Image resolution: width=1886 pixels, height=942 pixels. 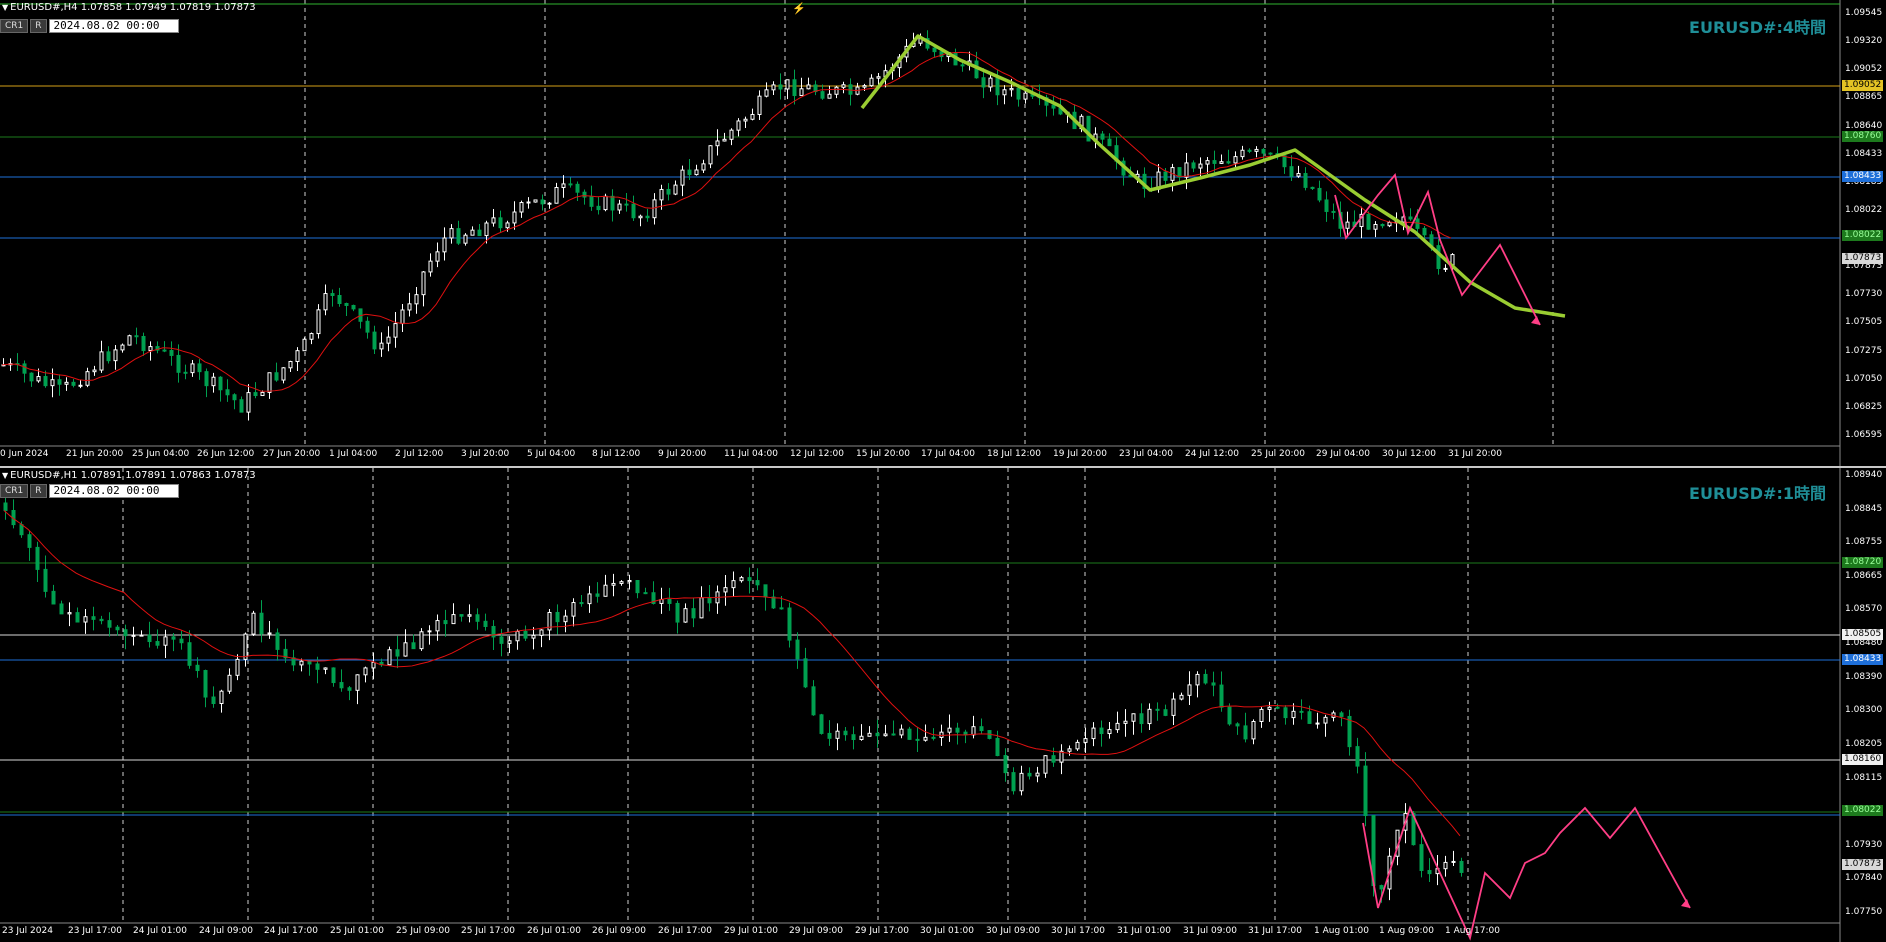 What do you see at coordinates (38, 26) in the screenshot?
I see `h4-r-button: R` at bounding box center [38, 26].